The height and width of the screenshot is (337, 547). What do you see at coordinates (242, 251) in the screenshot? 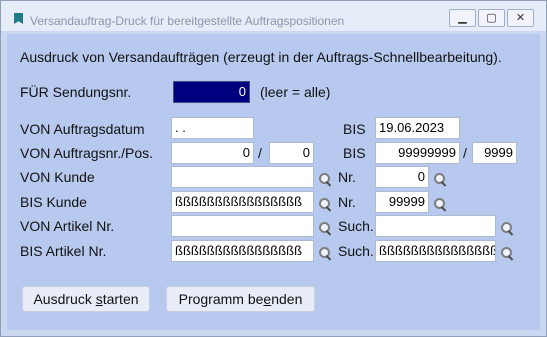
I see `article-to-input: ßßßßßßßßßßßßßßßß` at bounding box center [242, 251].